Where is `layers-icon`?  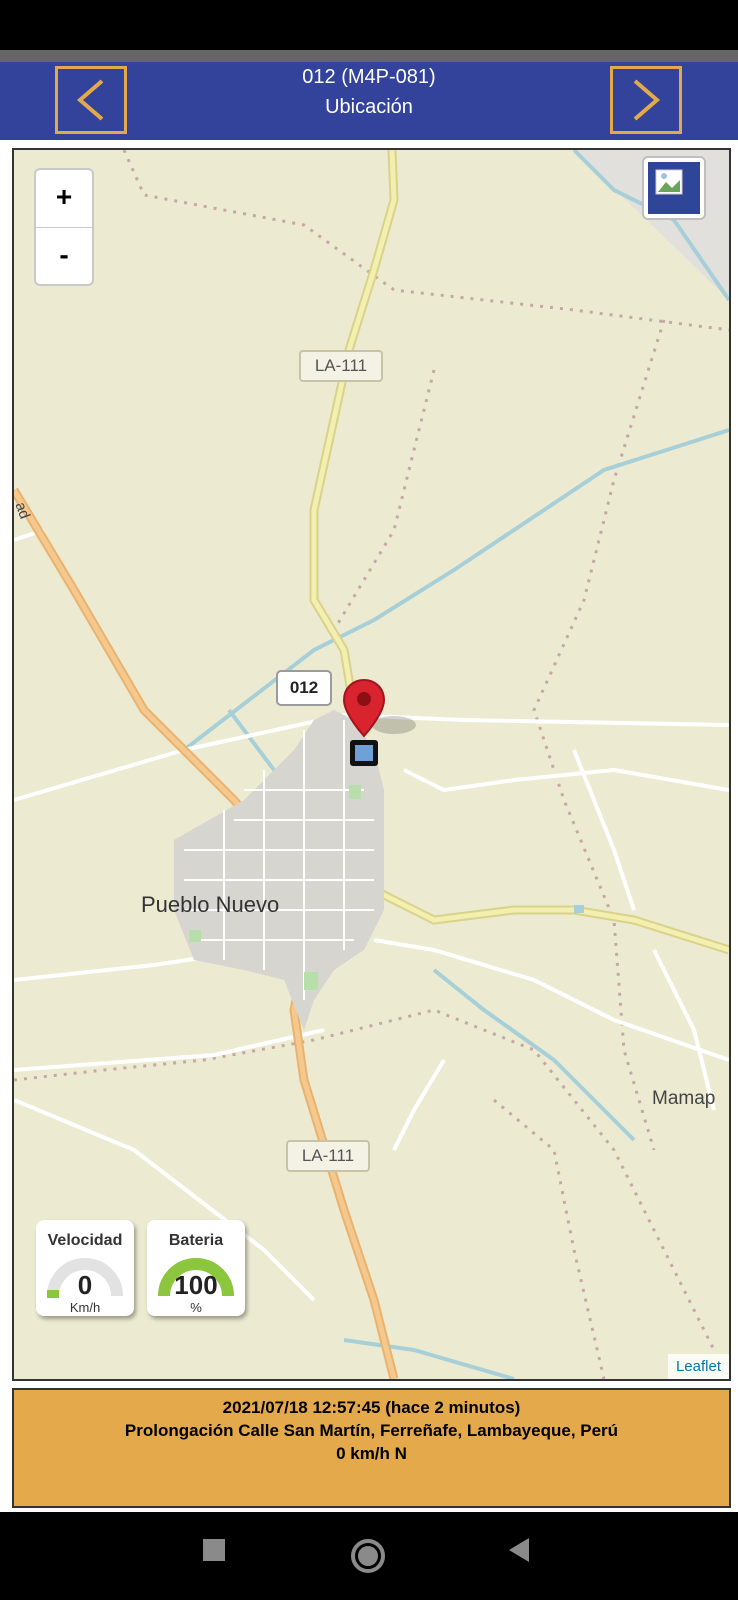
layers-icon is located at coordinates (674, 188).